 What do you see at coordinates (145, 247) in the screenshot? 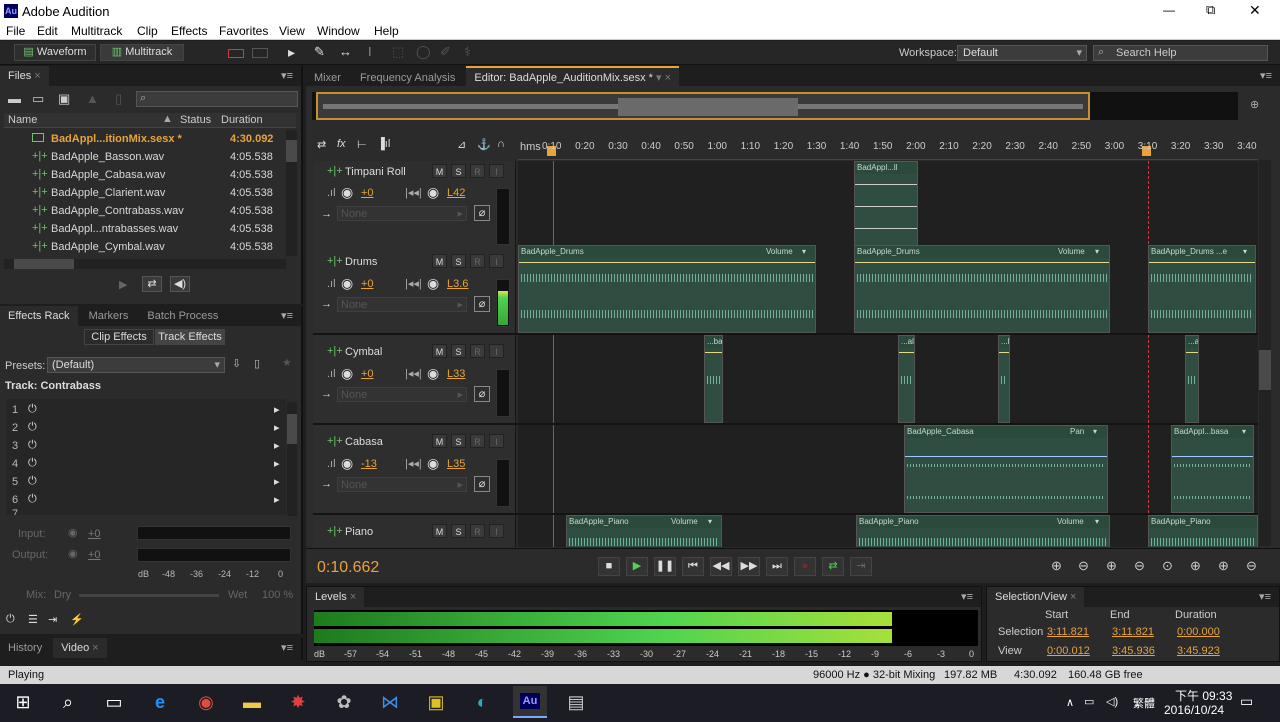
I see `list-item: +|+ BadApple_Cymbal.wav 4:05.538` at bounding box center [145, 247].